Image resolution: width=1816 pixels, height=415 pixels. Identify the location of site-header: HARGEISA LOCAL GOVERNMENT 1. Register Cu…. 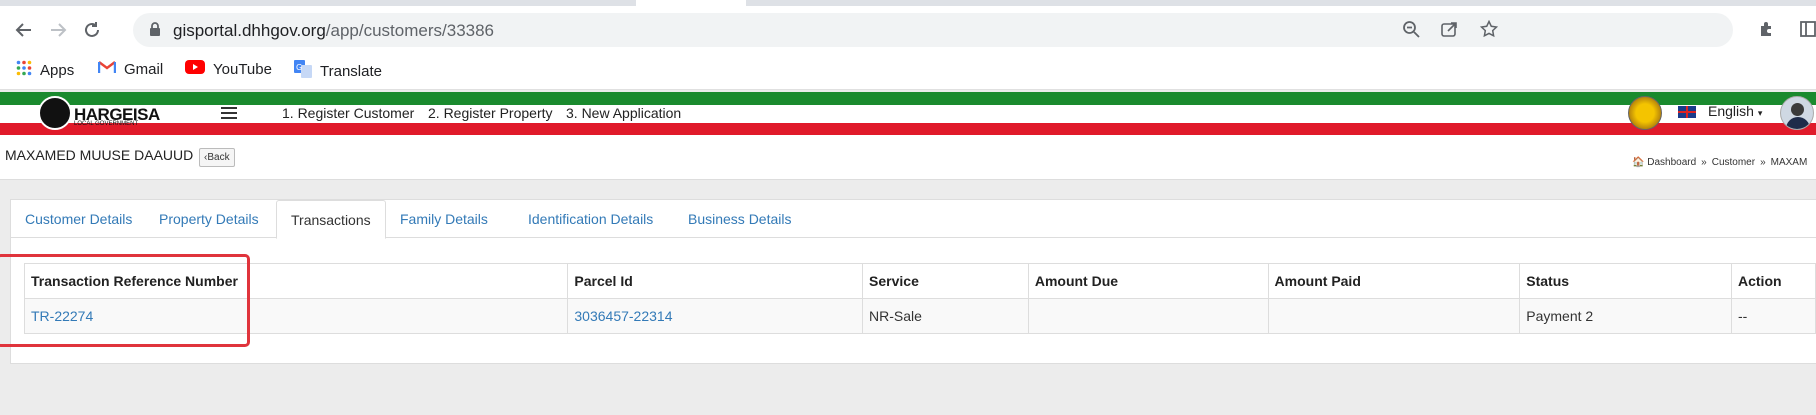
(908, 113).